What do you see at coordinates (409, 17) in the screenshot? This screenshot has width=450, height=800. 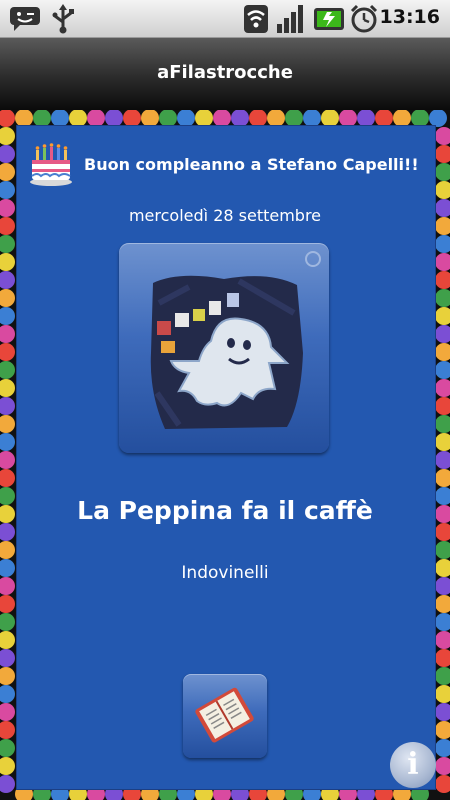 I see `status-time: 13:16` at bounding box center [409, 17].